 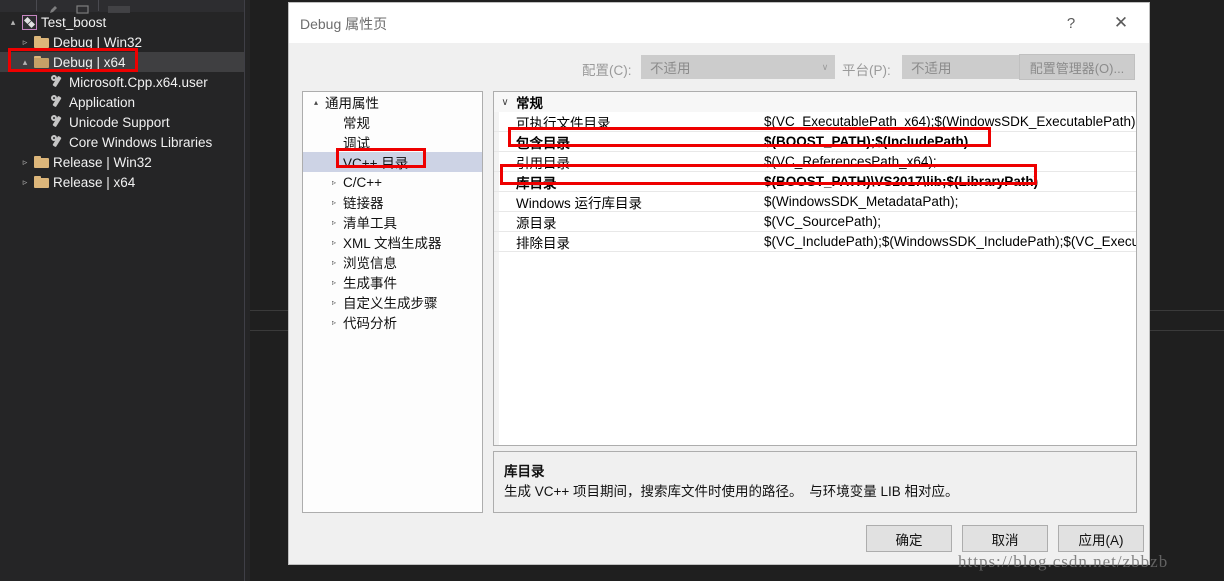 What do you see at coordinates (670, 68) in the screenshot?
I see `configuration-value: 不适用` at bounding box center [670, 68].